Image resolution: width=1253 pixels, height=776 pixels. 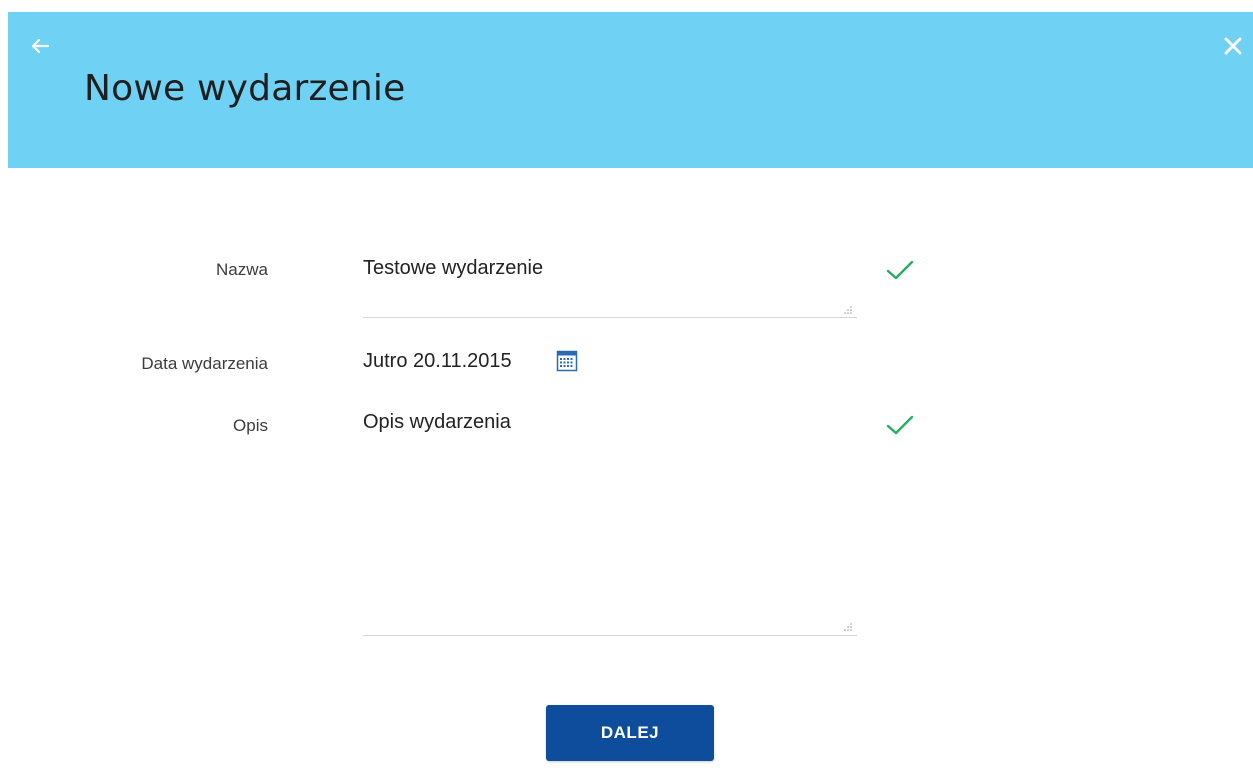 I want to click on calendar-button, so click(x=567, y=361).